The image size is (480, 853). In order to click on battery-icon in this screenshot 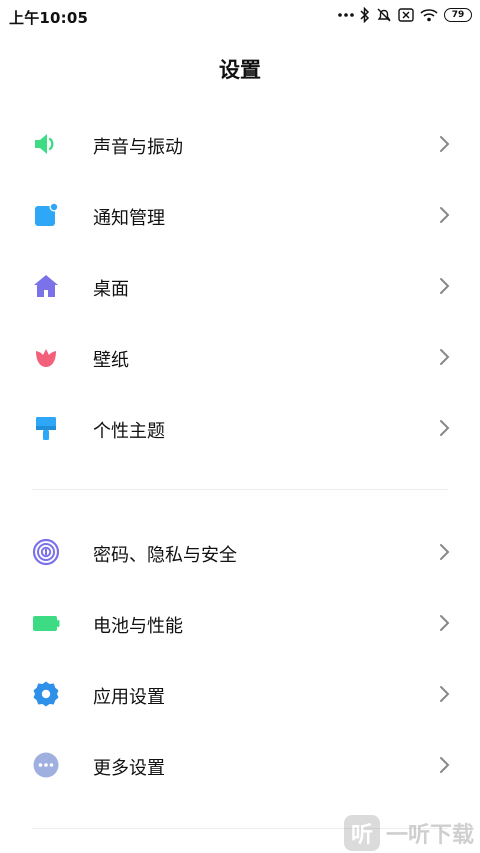, I will do `click(46, 623)`.